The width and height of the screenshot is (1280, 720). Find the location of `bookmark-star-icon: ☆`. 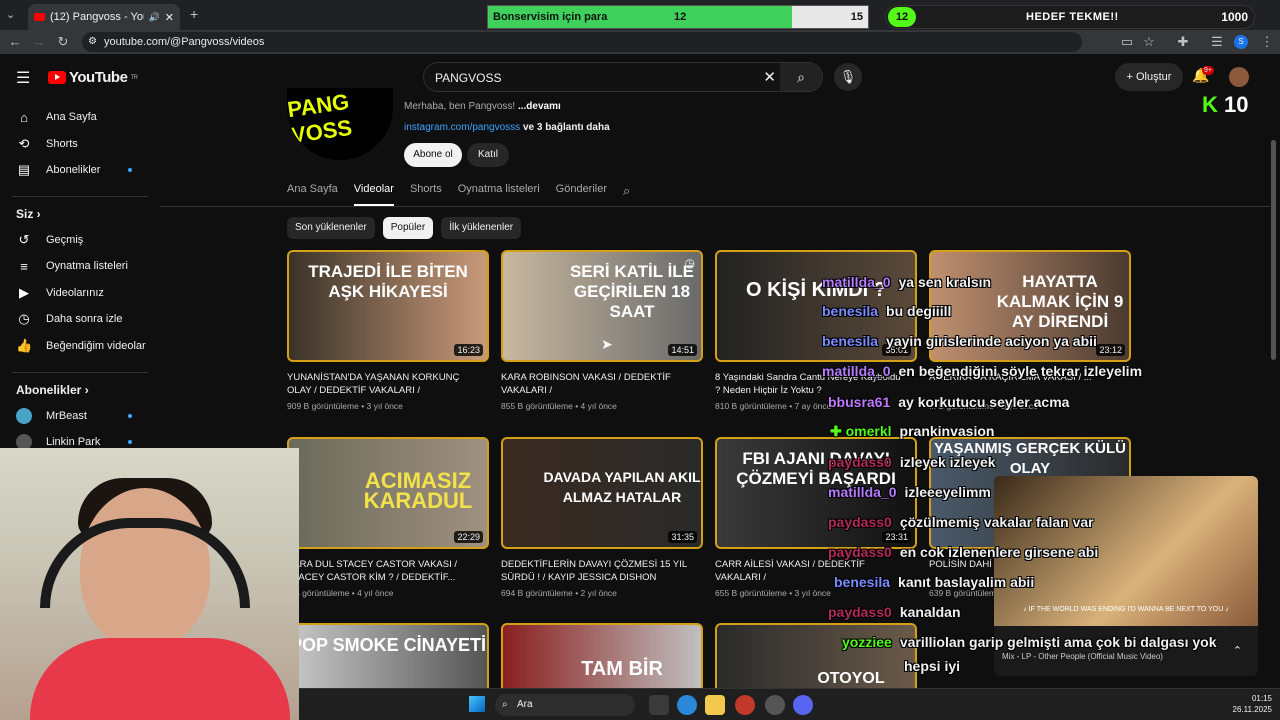

bookmark-star-icon: ☆ is located at coordinates (1149, 42).